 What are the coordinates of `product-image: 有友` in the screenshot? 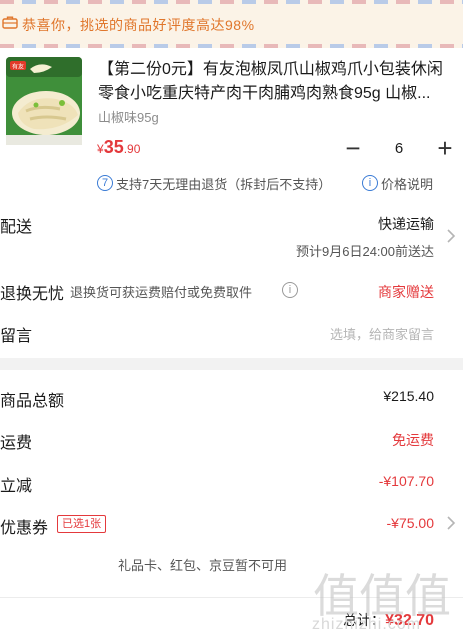 It's located at (43, 101).